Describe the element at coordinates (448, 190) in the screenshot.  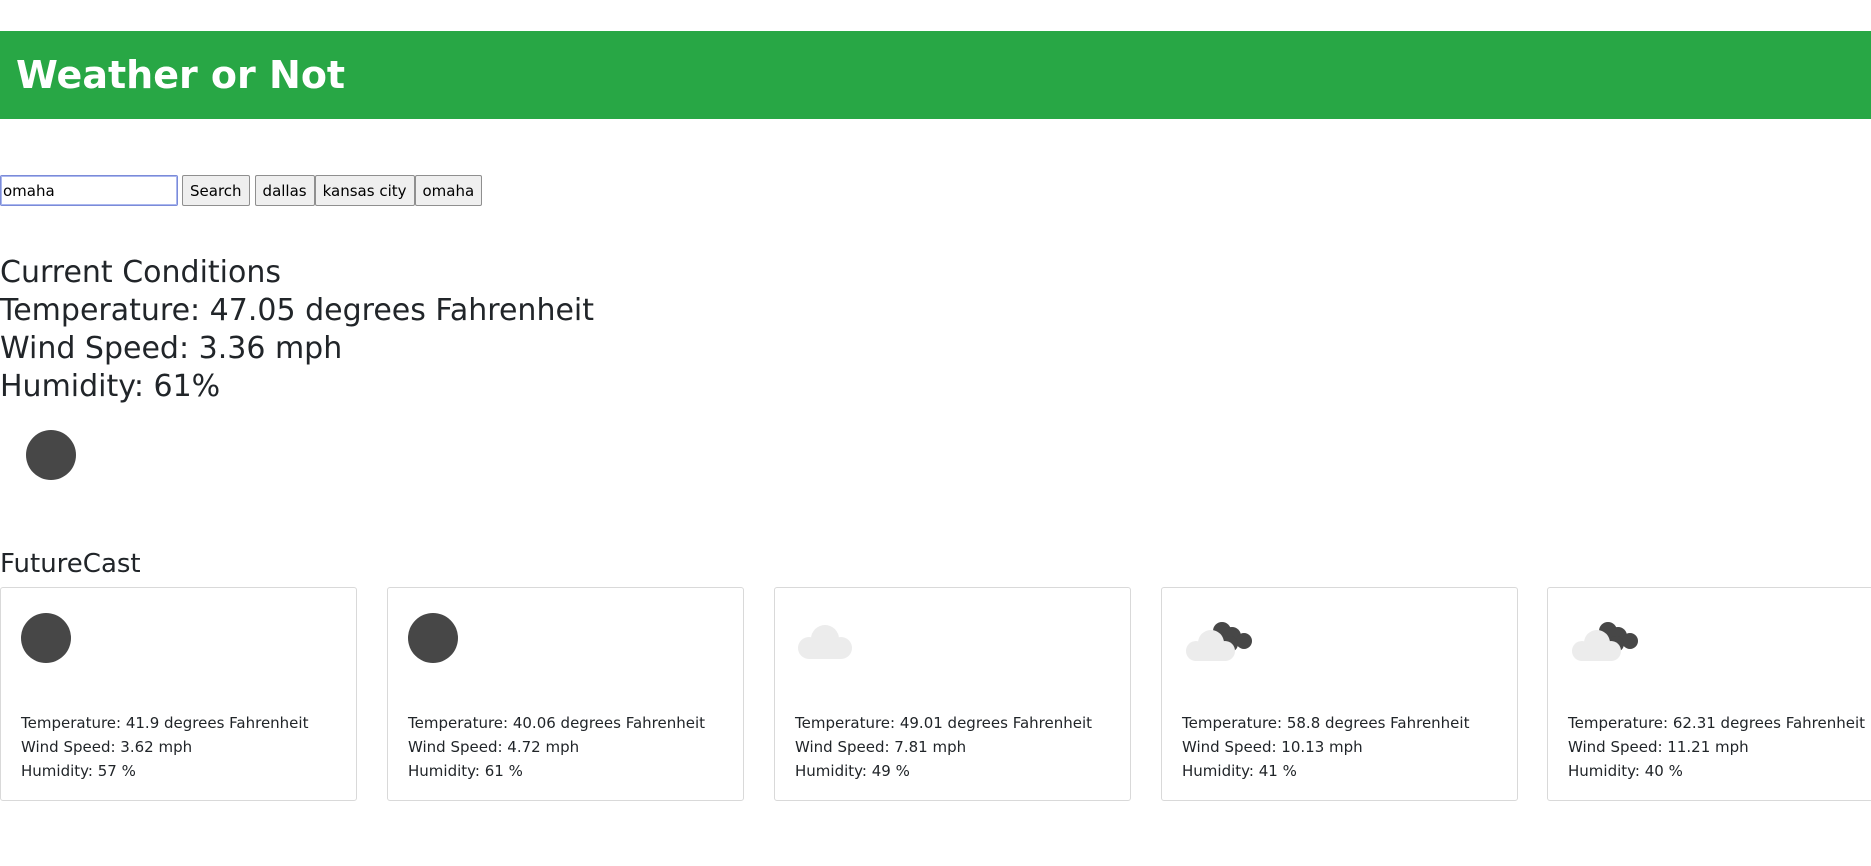
I see `history-button-omaha: omaha` at that location.